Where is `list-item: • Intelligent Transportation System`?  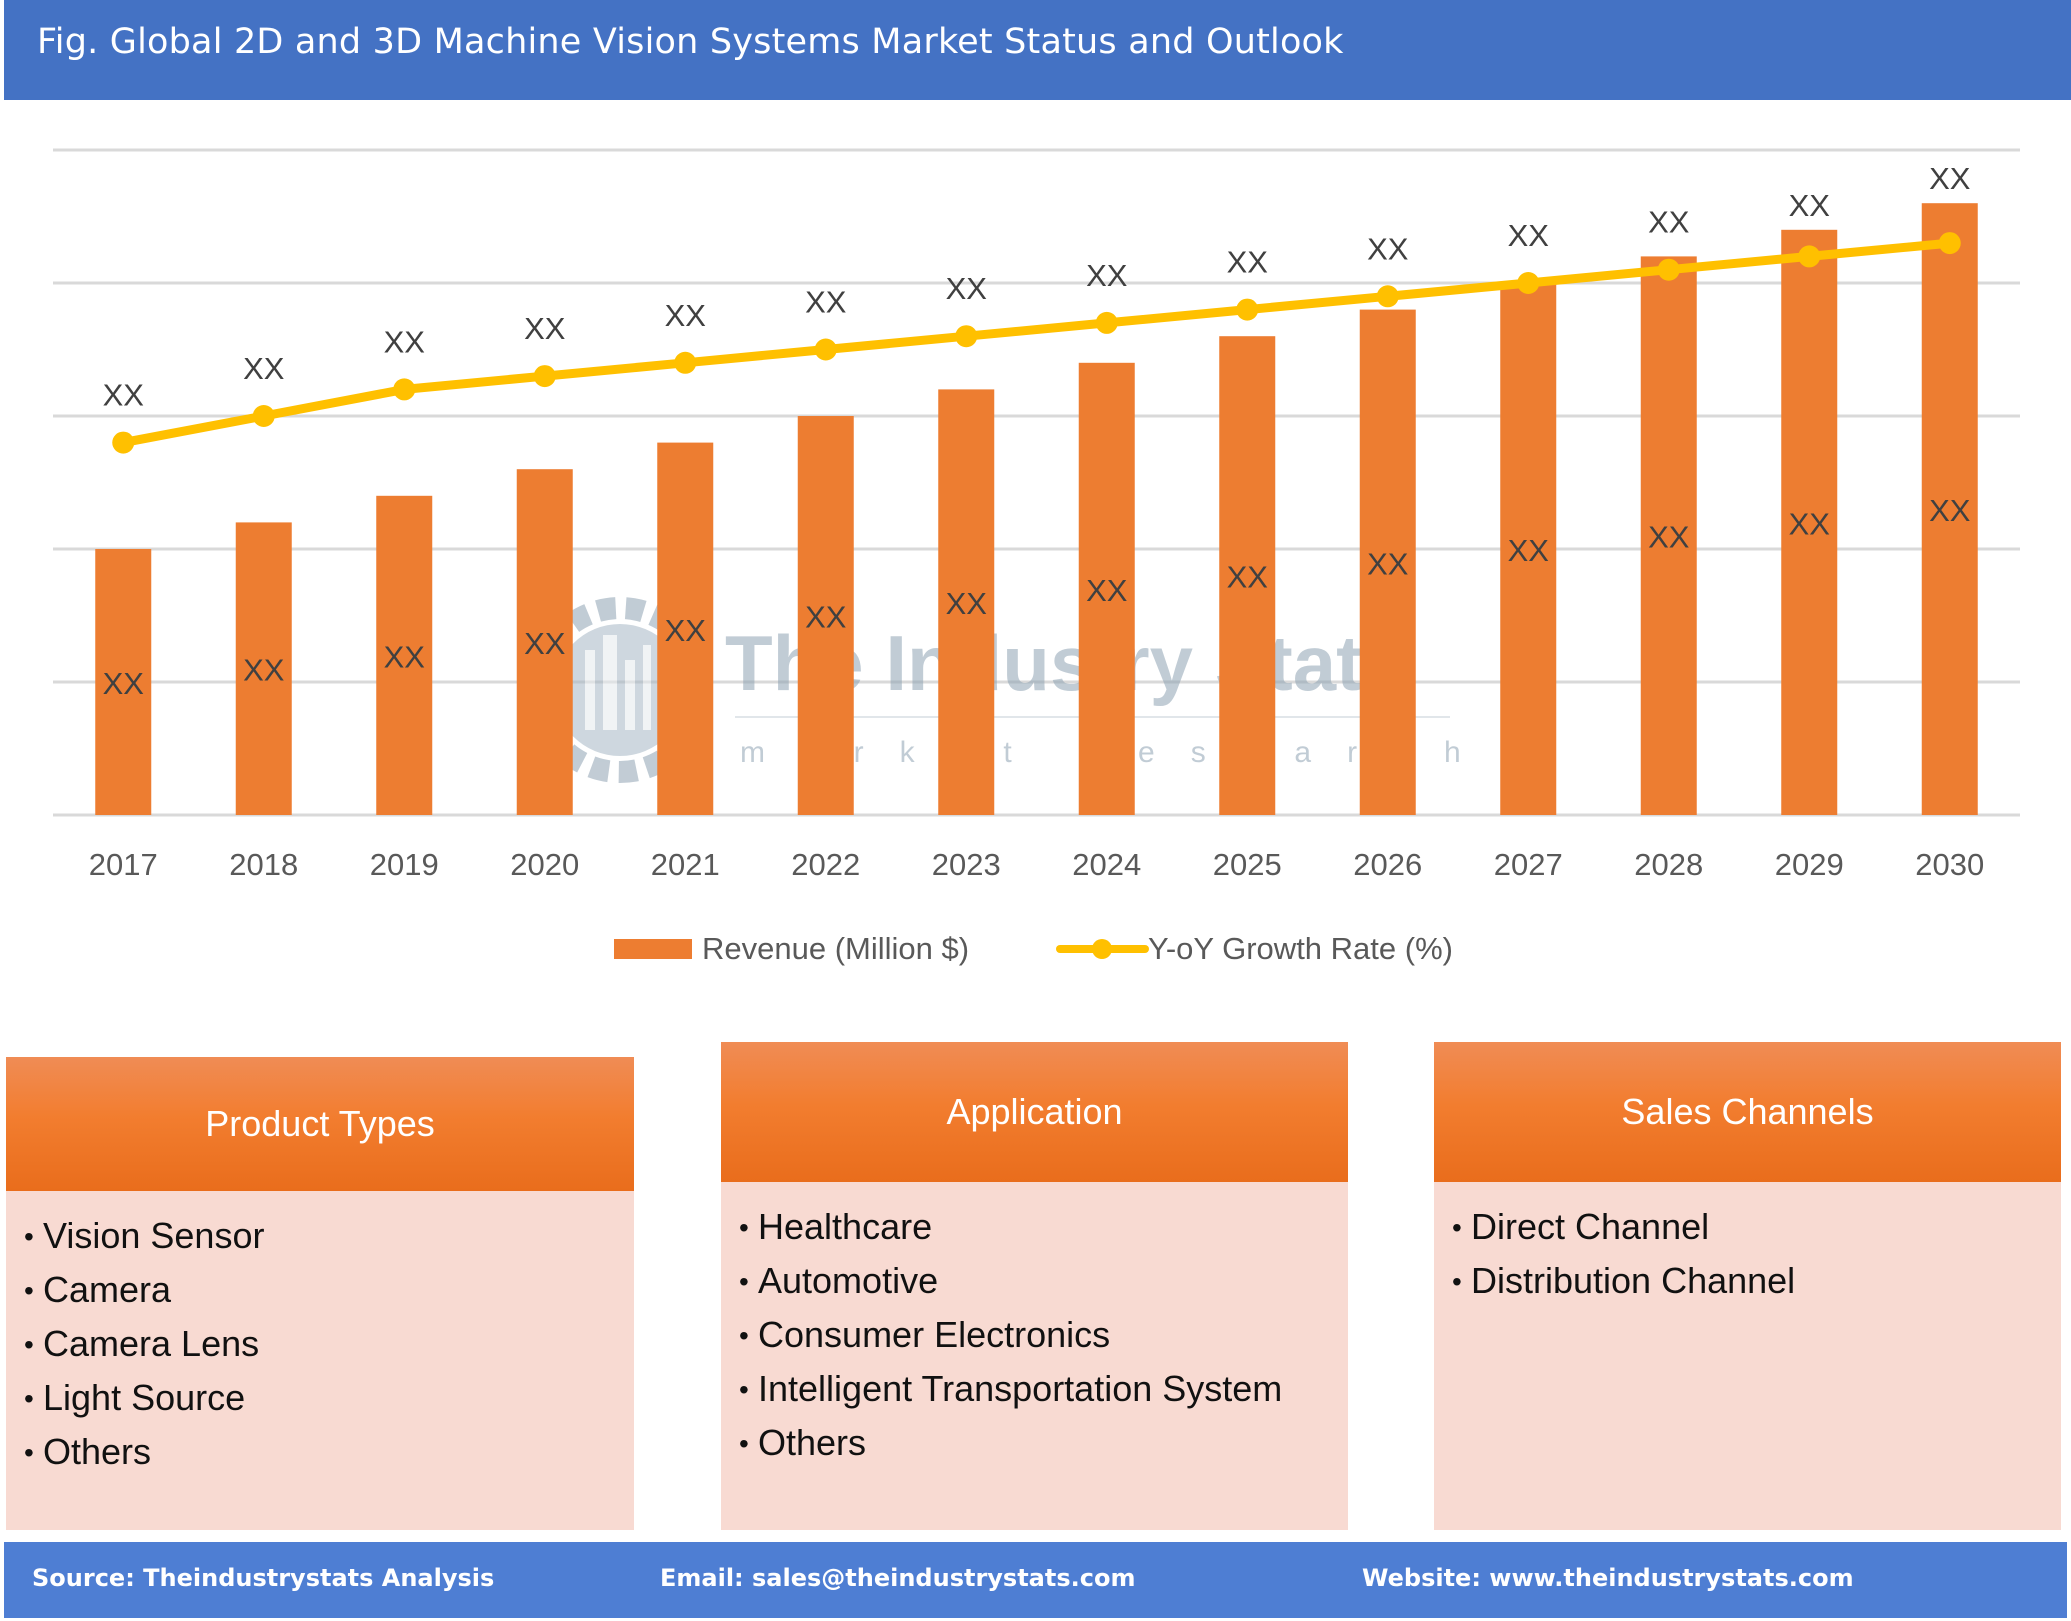 list-item: • Intelligent Transportation System is located at coordinates (1010, 1389).